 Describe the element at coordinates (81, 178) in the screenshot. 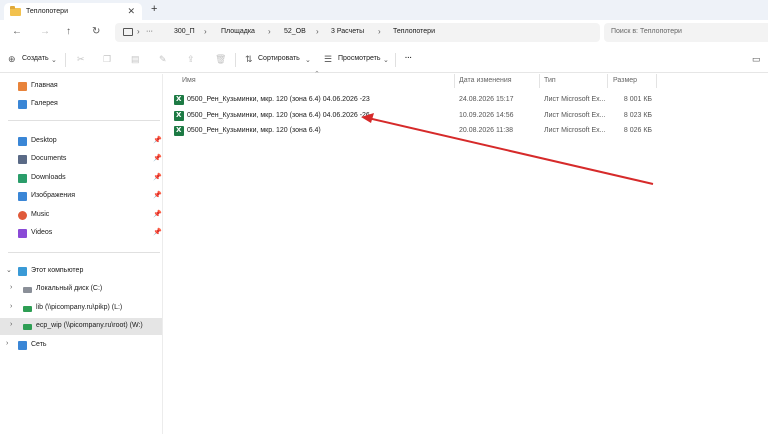

I see `sidebar-item-downloads: Downloads 📌` at that location.